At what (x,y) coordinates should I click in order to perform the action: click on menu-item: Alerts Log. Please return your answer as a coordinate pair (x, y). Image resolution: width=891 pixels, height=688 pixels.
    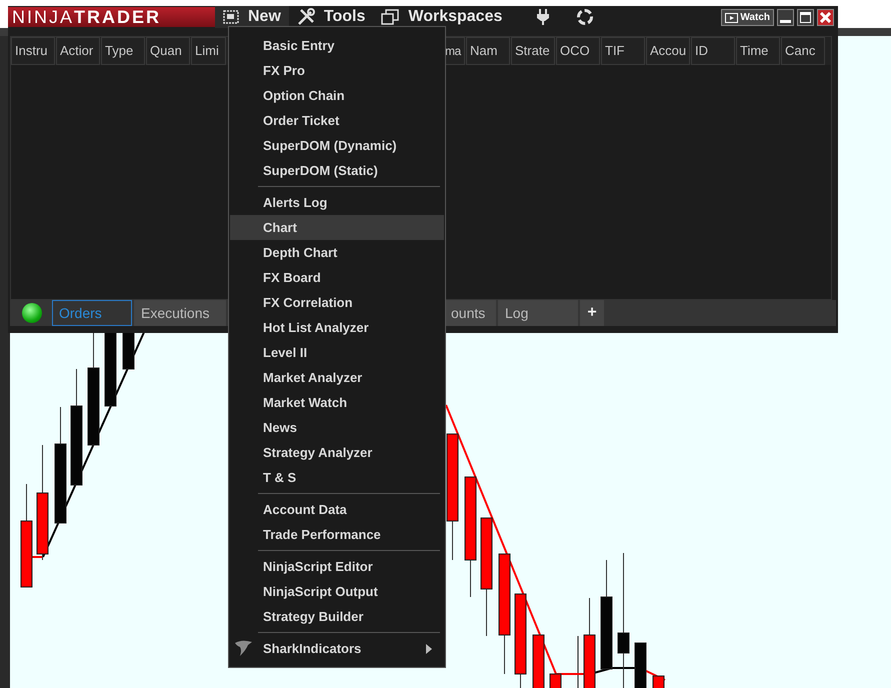
    Looking at the image, I should click on (337, 202).